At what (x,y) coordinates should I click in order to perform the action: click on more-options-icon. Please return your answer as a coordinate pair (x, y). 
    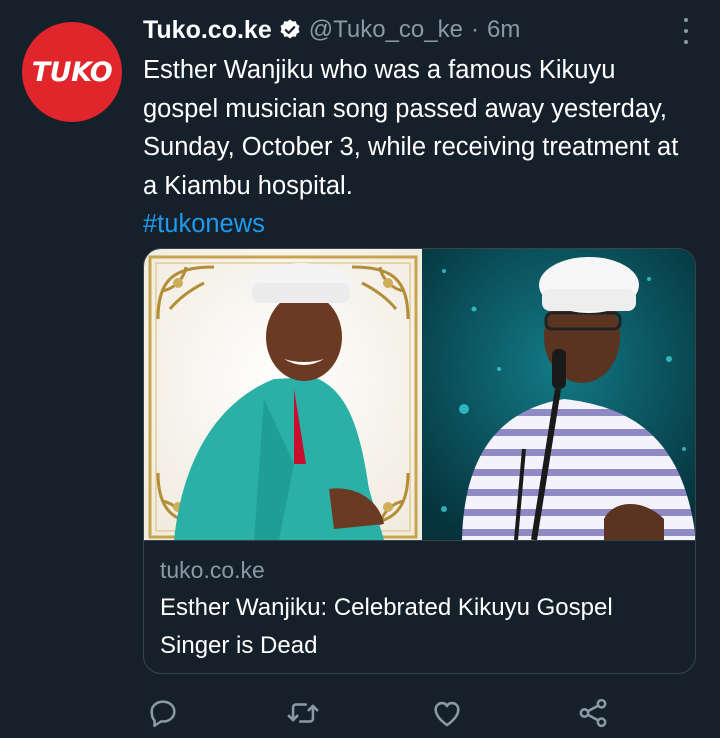
    Looking at the image, I should click on (686, 31).